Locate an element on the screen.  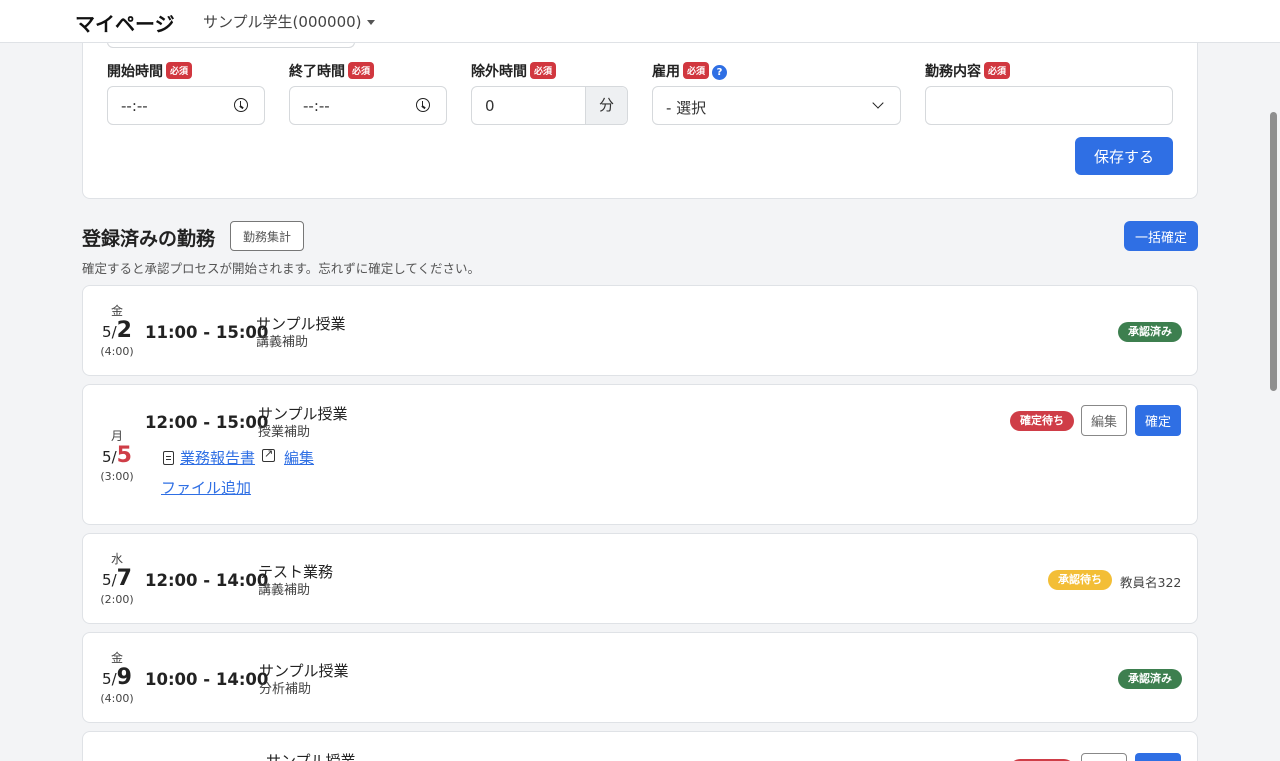
entry-date: 5/9 is located at coordinates (117, 677).